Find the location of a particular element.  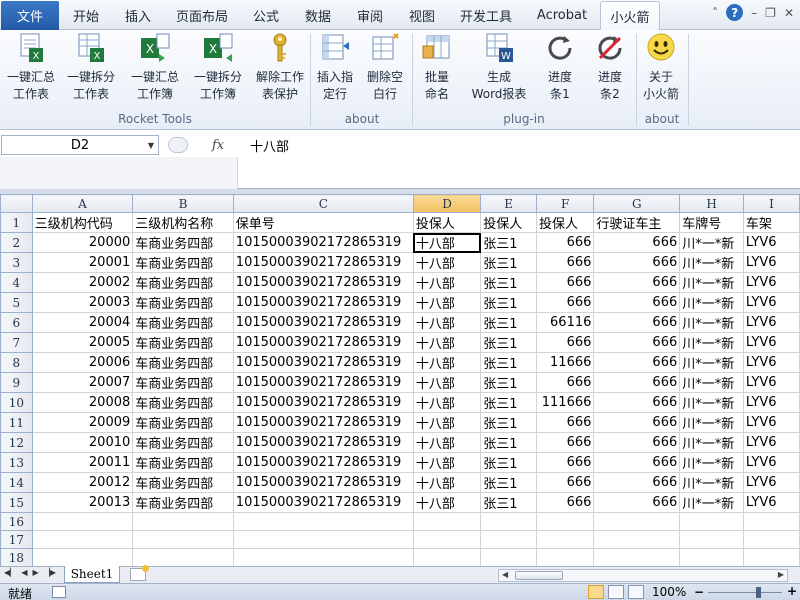

help-icon: ? is located at coordinates (735, 12).